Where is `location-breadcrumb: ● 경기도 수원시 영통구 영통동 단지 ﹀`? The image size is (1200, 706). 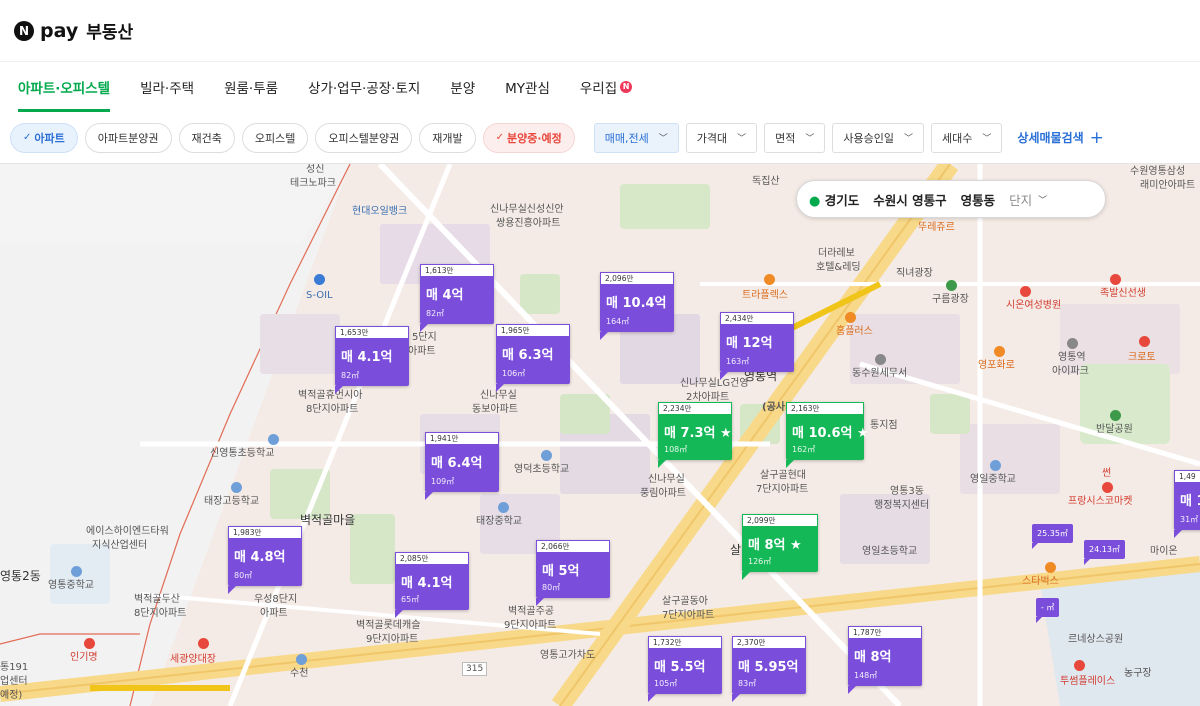
location-breadcrumb: ● 경기도 수원시 영통구 영통동 단지 ﹀ is located at coordinates (951, 199).